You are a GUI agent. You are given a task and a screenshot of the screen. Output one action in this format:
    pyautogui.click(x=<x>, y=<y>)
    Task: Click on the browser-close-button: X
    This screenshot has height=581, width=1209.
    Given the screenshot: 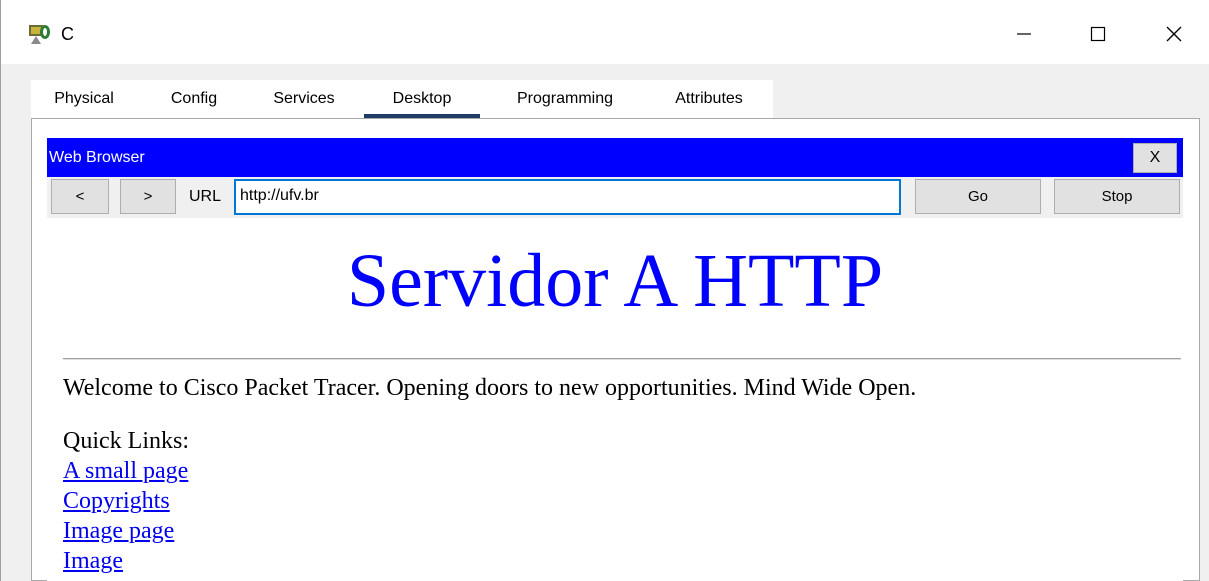 What is the action you would take?
    pyautogui.click(x=1155, y=158)
    